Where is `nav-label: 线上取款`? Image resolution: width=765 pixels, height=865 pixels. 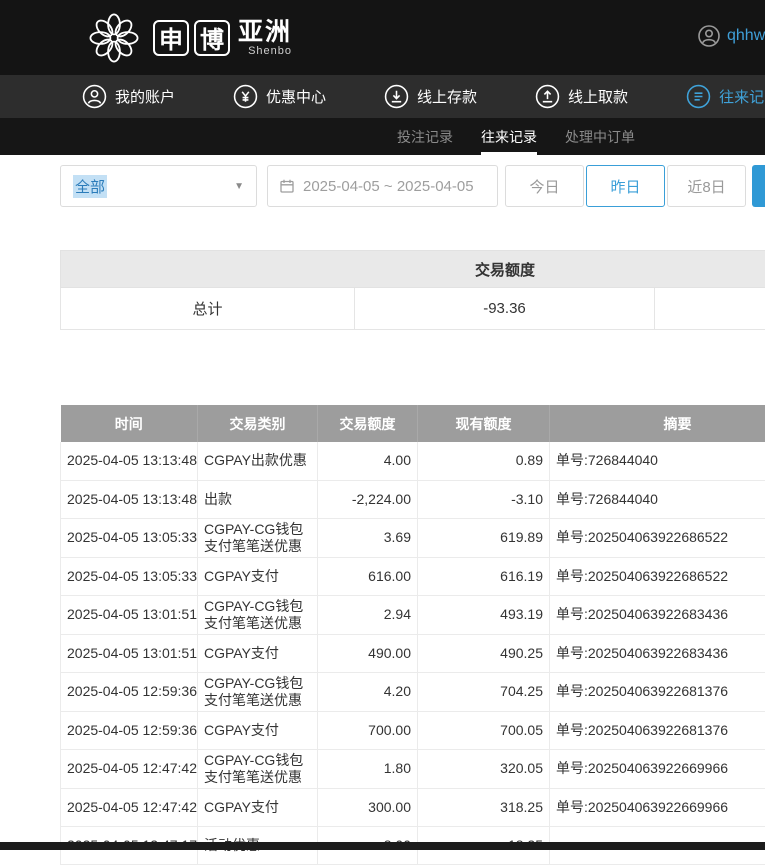
nav-label: 线上取款 is located at coordinates (598, 96).